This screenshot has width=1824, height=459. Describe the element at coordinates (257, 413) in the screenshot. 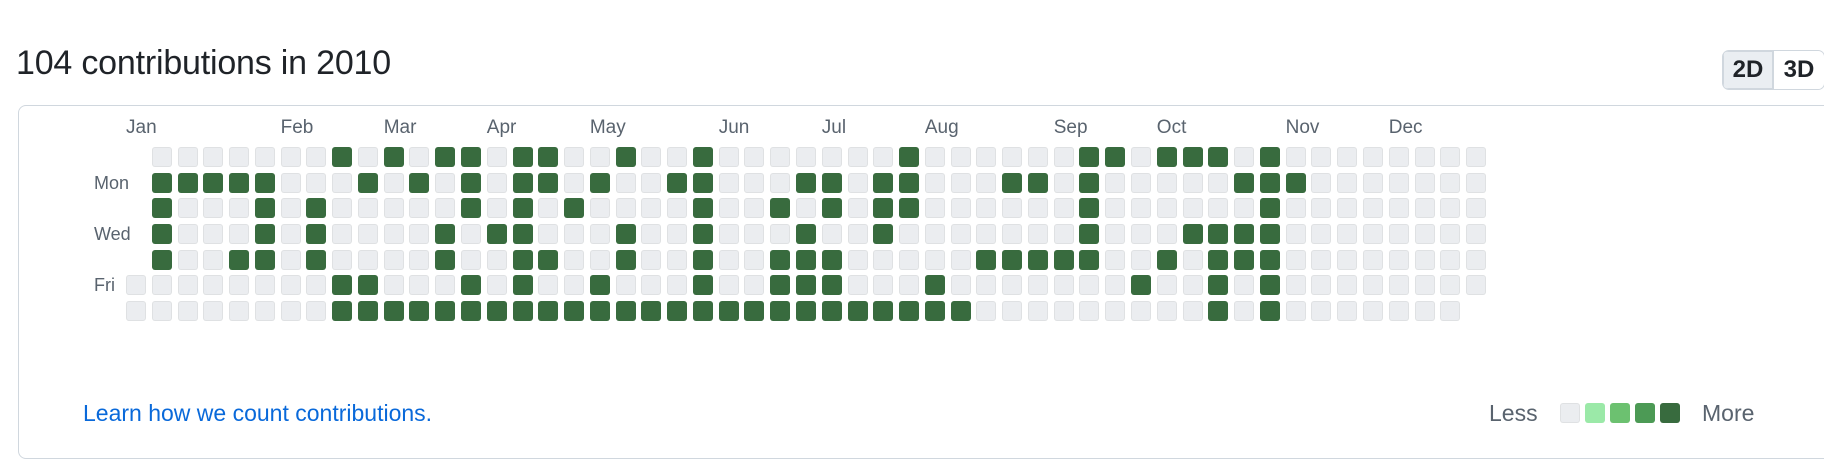

I see `learn-contributions-link: Learn how we count contributions.` at that location.